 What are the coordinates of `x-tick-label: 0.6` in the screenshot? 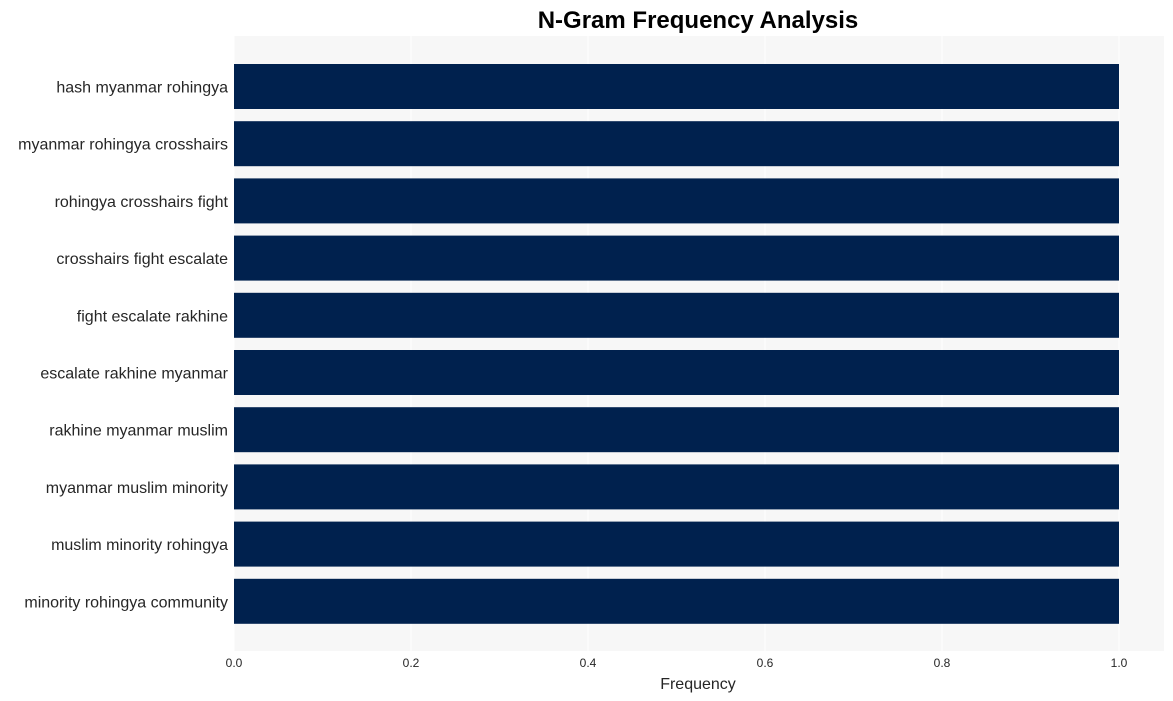 It's located at (765, 663).